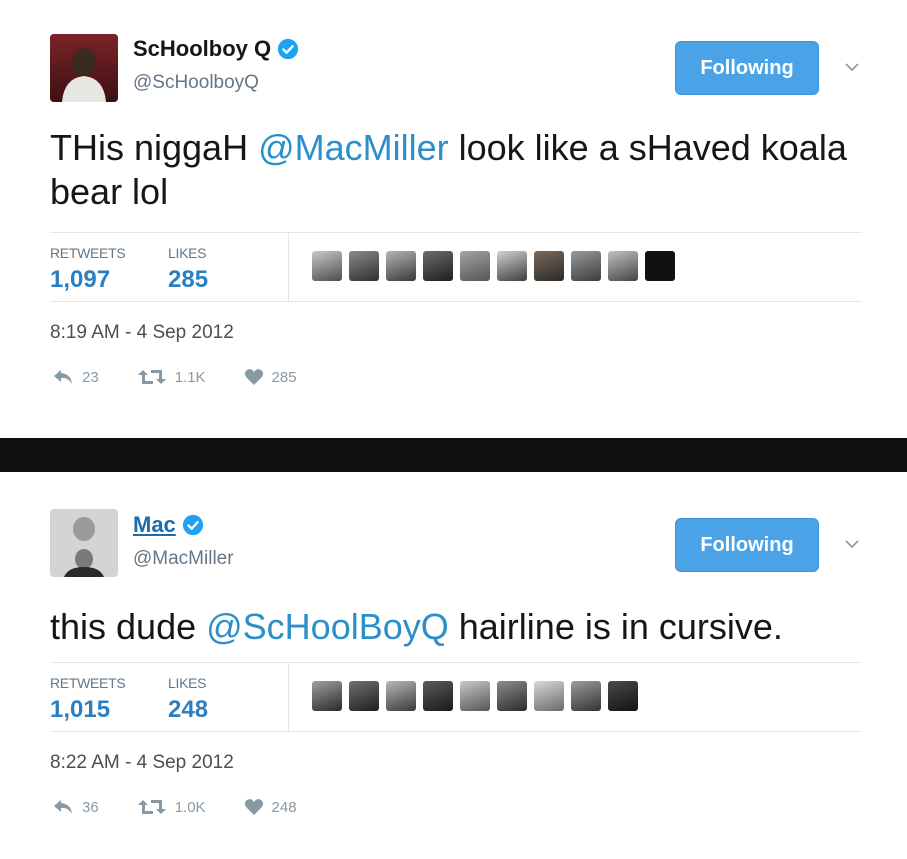 Image resolution: width=907 pixels, height=859 pixels. I want to click on retweet-action: 1.0K, so click(171, 807).